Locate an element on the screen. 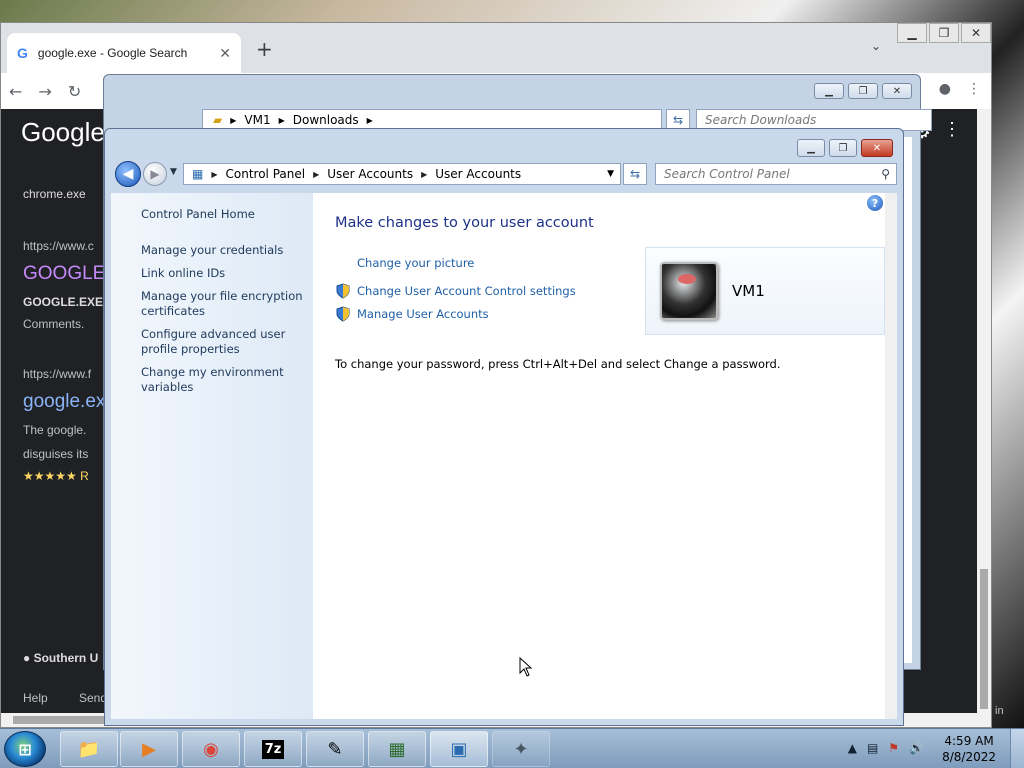 The width and height of the screenshot is (1024, 768). uac-settings-link: Change User Account Control settings is located at coordinates (455, 291).